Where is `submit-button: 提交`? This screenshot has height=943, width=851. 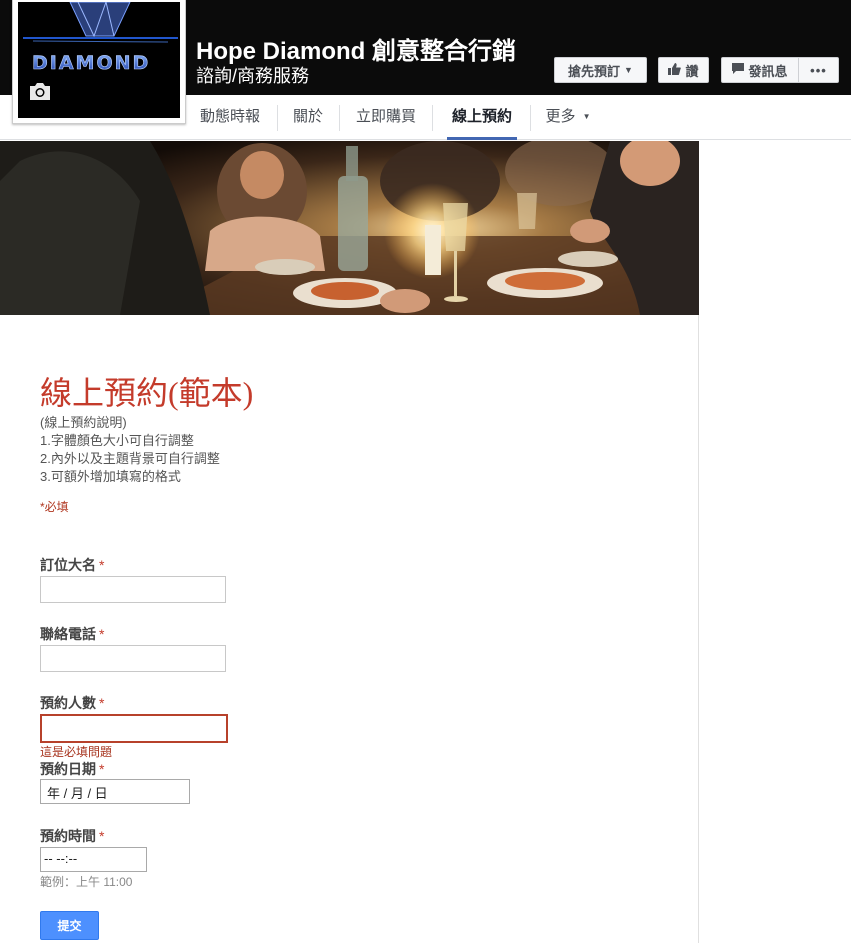 submit-button: 提交 is located at coordinates (69, 925).